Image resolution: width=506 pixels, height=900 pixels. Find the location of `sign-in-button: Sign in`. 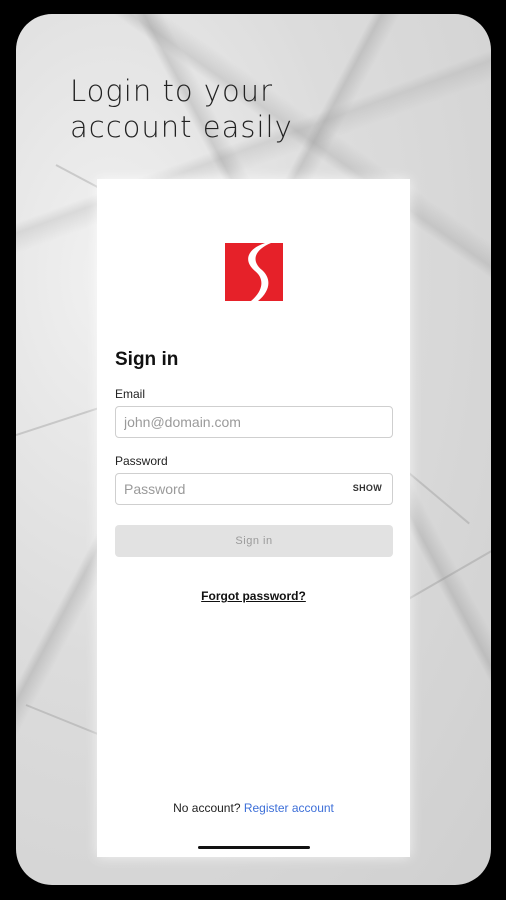

sign-in-button: Sign in is located at coordinates (254, 541).